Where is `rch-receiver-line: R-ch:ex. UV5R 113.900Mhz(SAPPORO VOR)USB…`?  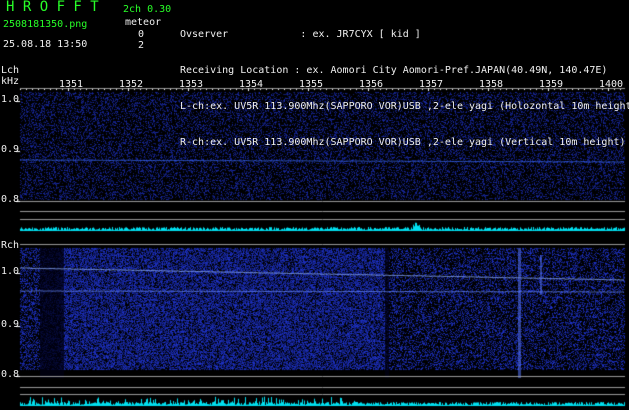 rch-receiver-line: R-ch:ex. UV5R 113.900Mhz(SAPPORO VOR)USB… is located at coordinates (403, 142).